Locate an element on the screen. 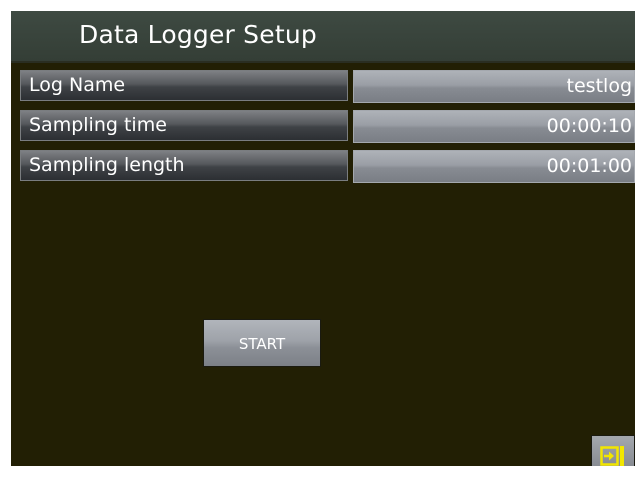  sampling-time-field: 00:00:10 is located at coordinates (494, 126).